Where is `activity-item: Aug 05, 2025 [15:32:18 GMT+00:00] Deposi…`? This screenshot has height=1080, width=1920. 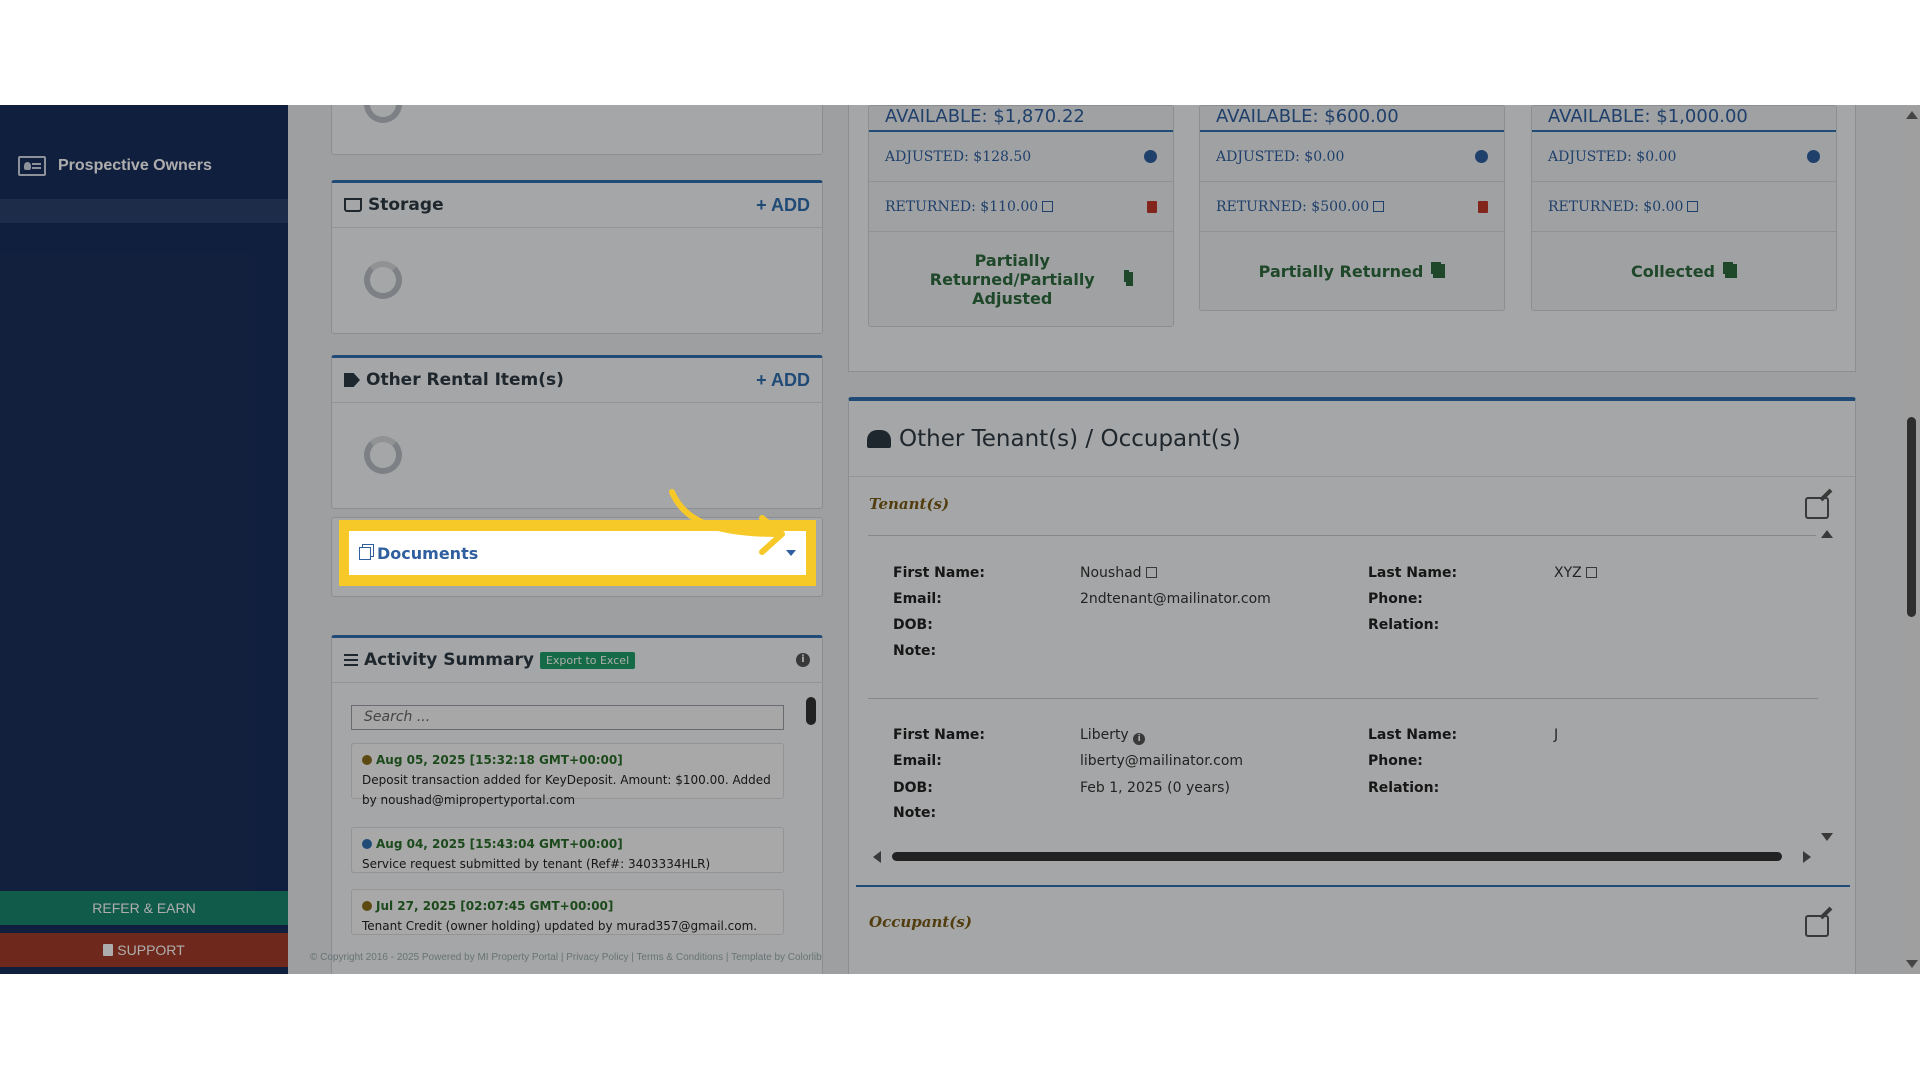
activity-item: Aug 05, 2025 [15:32:18 GMT+00:00] Deposi… is located at coordinates (567, 775).